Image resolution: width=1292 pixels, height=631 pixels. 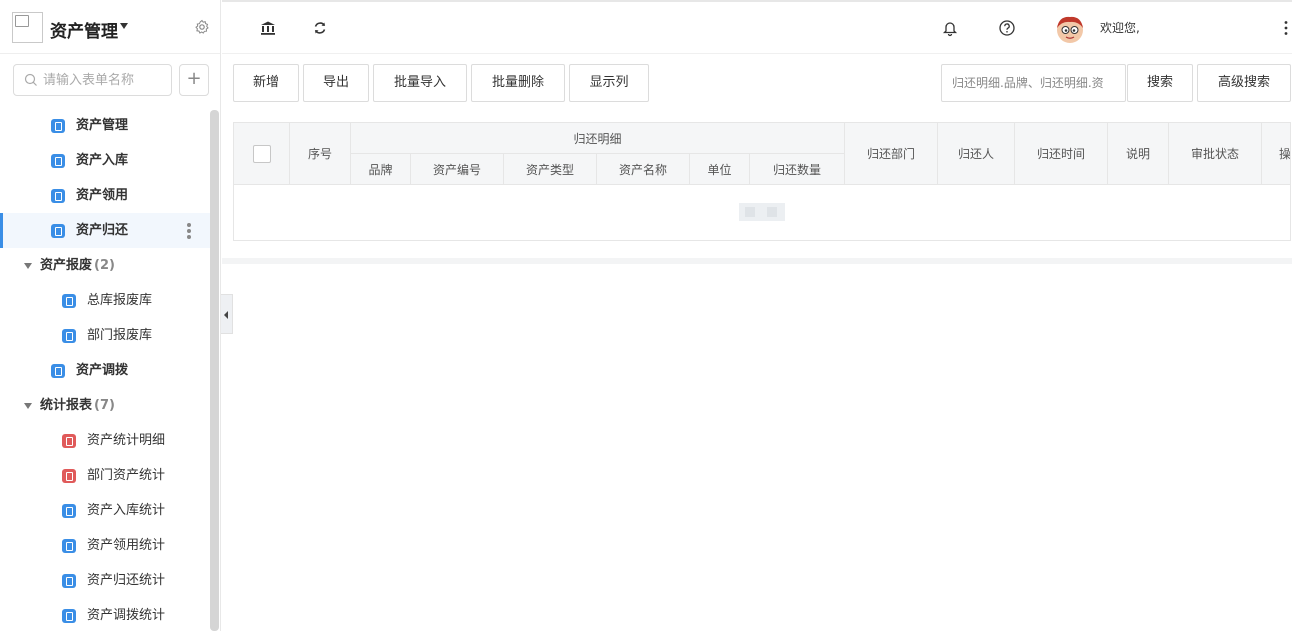 I want to click on show-columns-button: 显示列, so click(x=609, y=83).